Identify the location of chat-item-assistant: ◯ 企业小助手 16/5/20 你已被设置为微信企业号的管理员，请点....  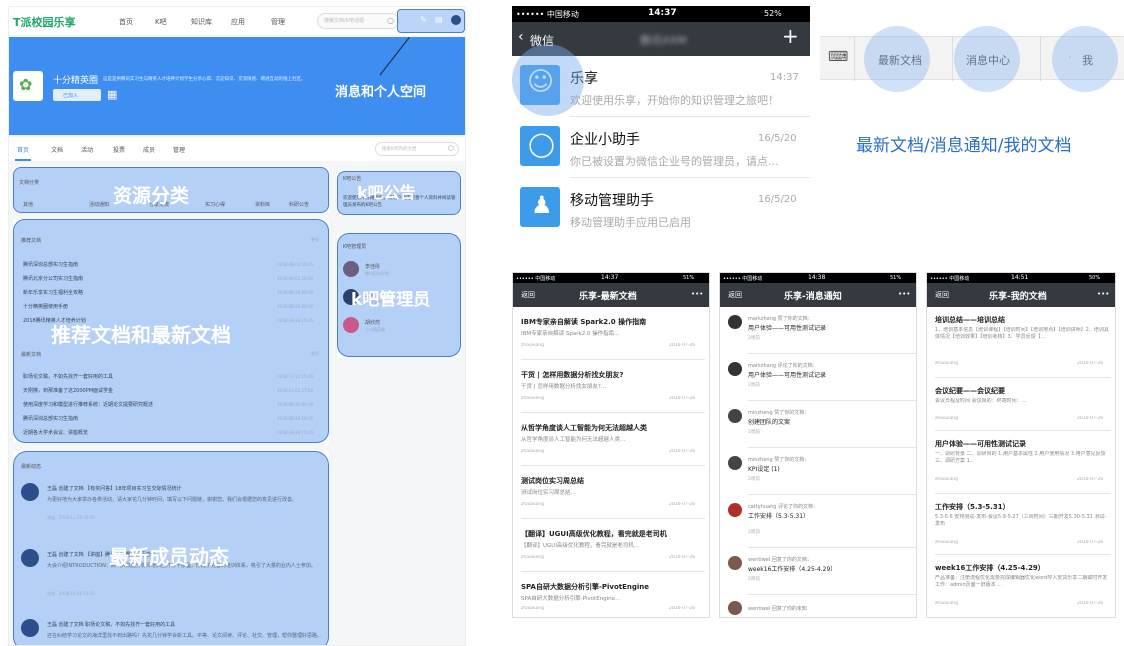
(661, 147).